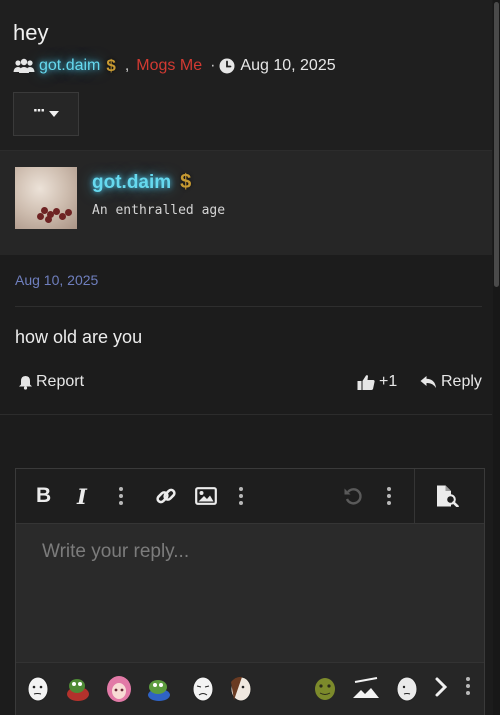 The image size is (500, 715). Describe the element at coordinates (46, 198) in the screenshot. I see `avatar` at that location.